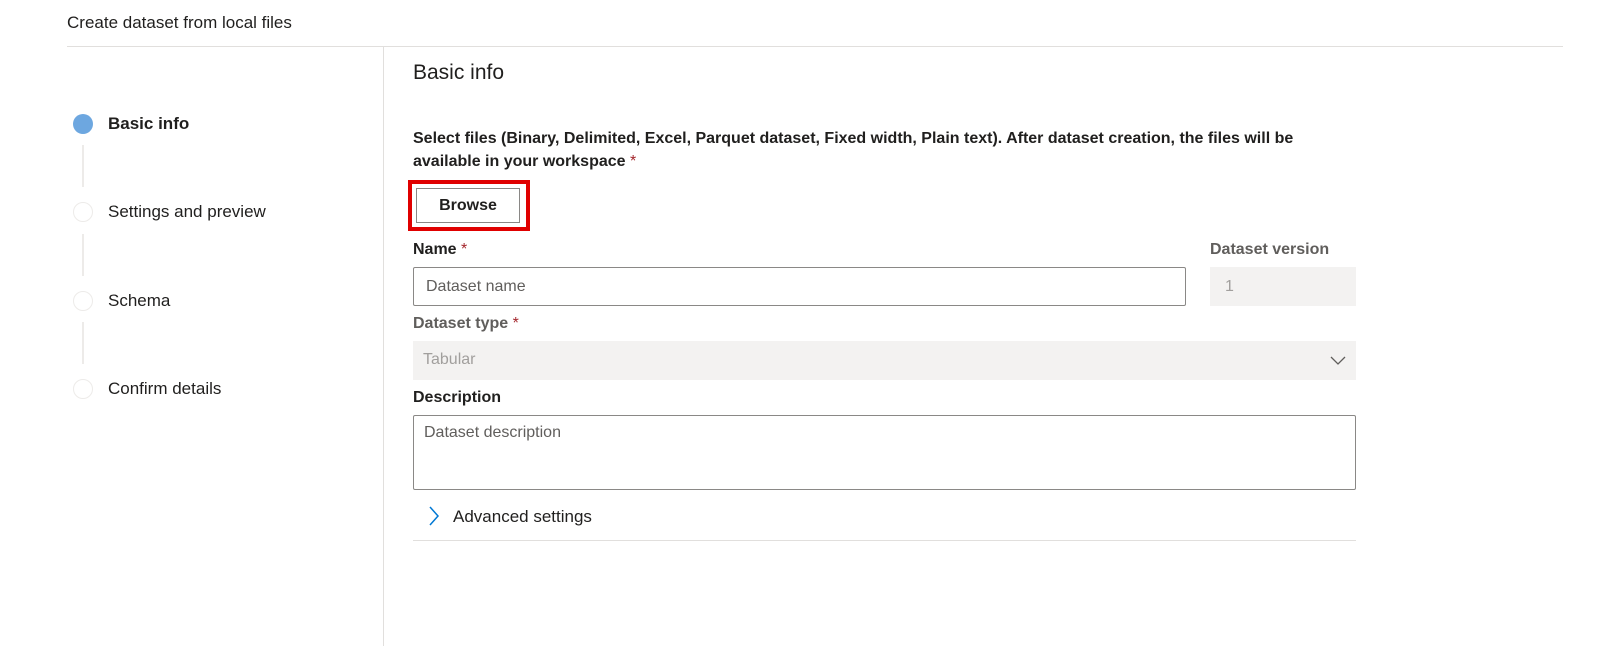 The image size is (1610, 646). Describe the element at coordinates (522, 516) in the screenshot. I see `advanced-settings-label: Advanced settings` at that location.